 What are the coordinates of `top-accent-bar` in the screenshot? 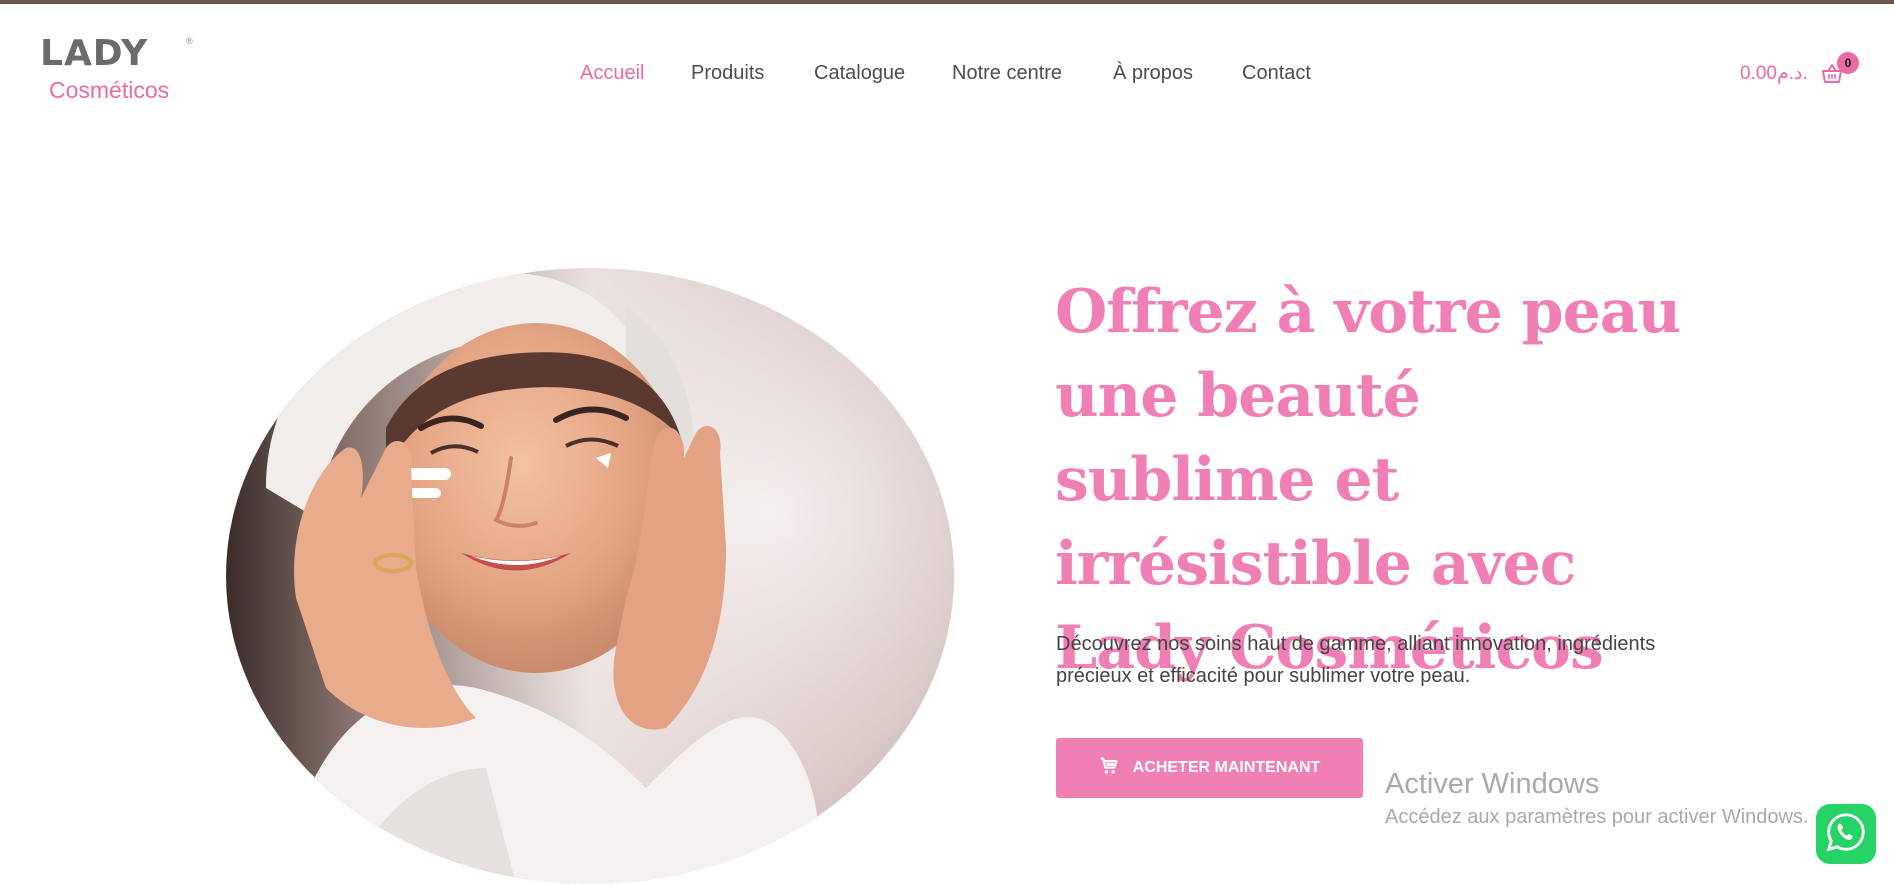 It's located at (947, 2).